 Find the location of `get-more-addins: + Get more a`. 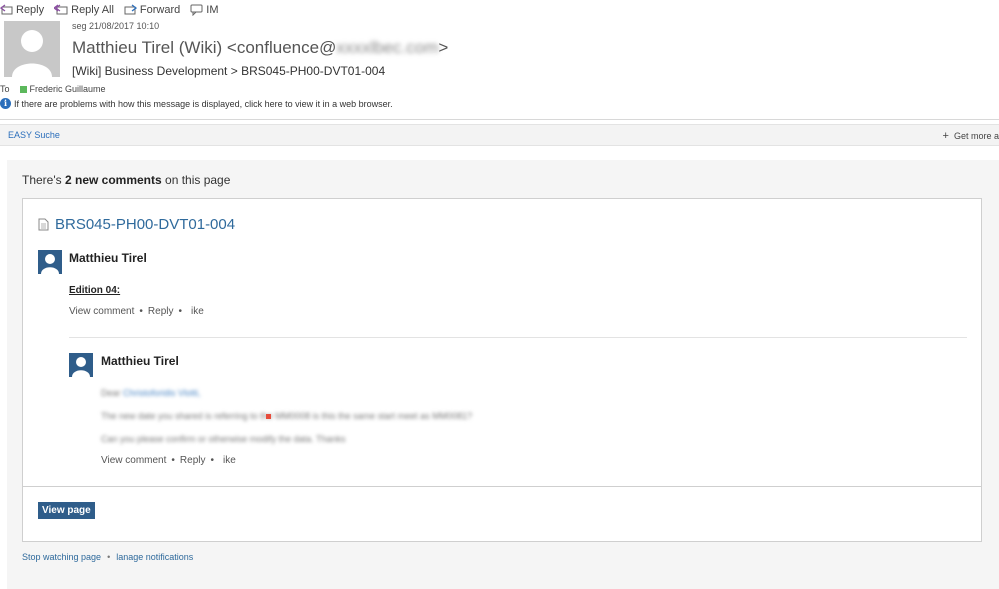

get-more-addins: + Get more a is located at coordinates (971, 136).